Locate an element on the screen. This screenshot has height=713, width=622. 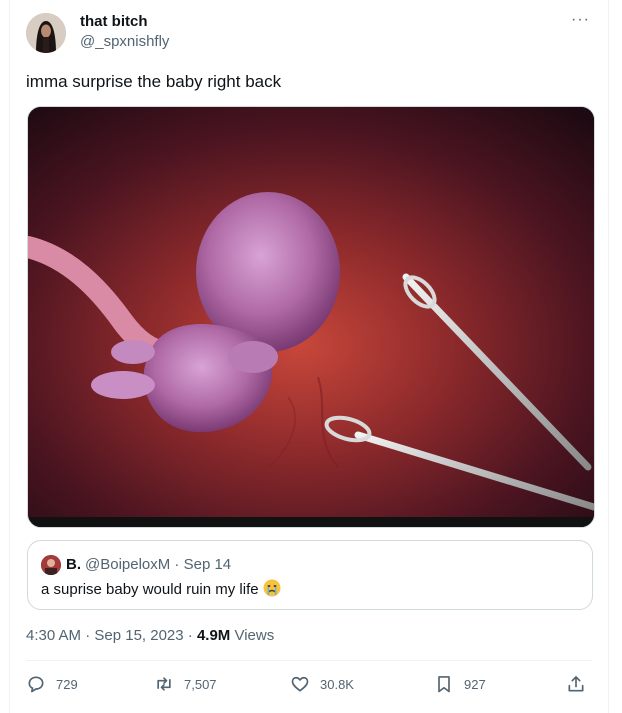
views-count: 4.9M is located at coordinates (213, 635).